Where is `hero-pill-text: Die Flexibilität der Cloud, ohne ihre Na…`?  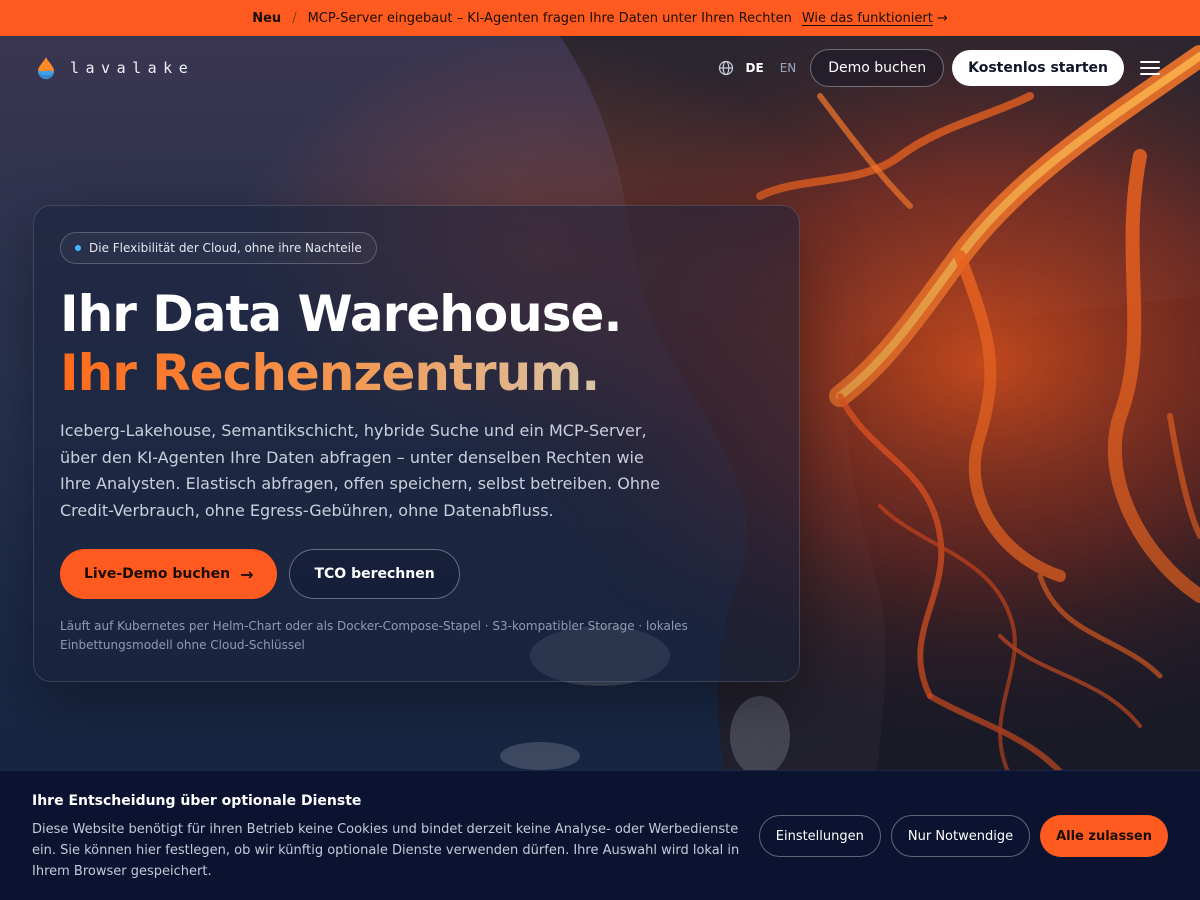
hero-pill-text: Die Flexibilität der Cloud, ohne ihre Na… is located at coordinates (225, 248).